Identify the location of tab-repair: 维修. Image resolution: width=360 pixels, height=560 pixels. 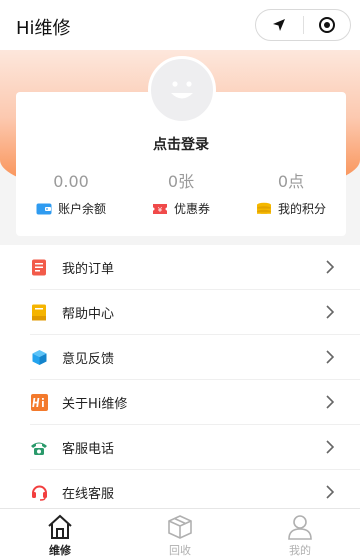
(60, 534).